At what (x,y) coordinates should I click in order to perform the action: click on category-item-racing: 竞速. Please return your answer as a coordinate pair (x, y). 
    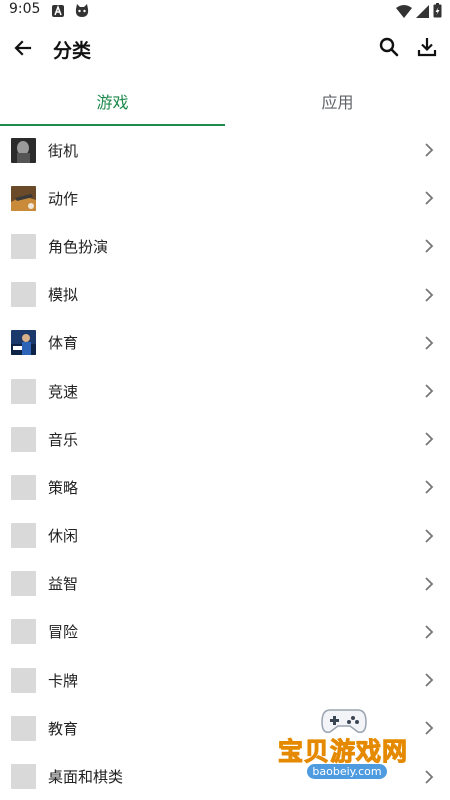
    Looking at the image, I should click on (225, 391).